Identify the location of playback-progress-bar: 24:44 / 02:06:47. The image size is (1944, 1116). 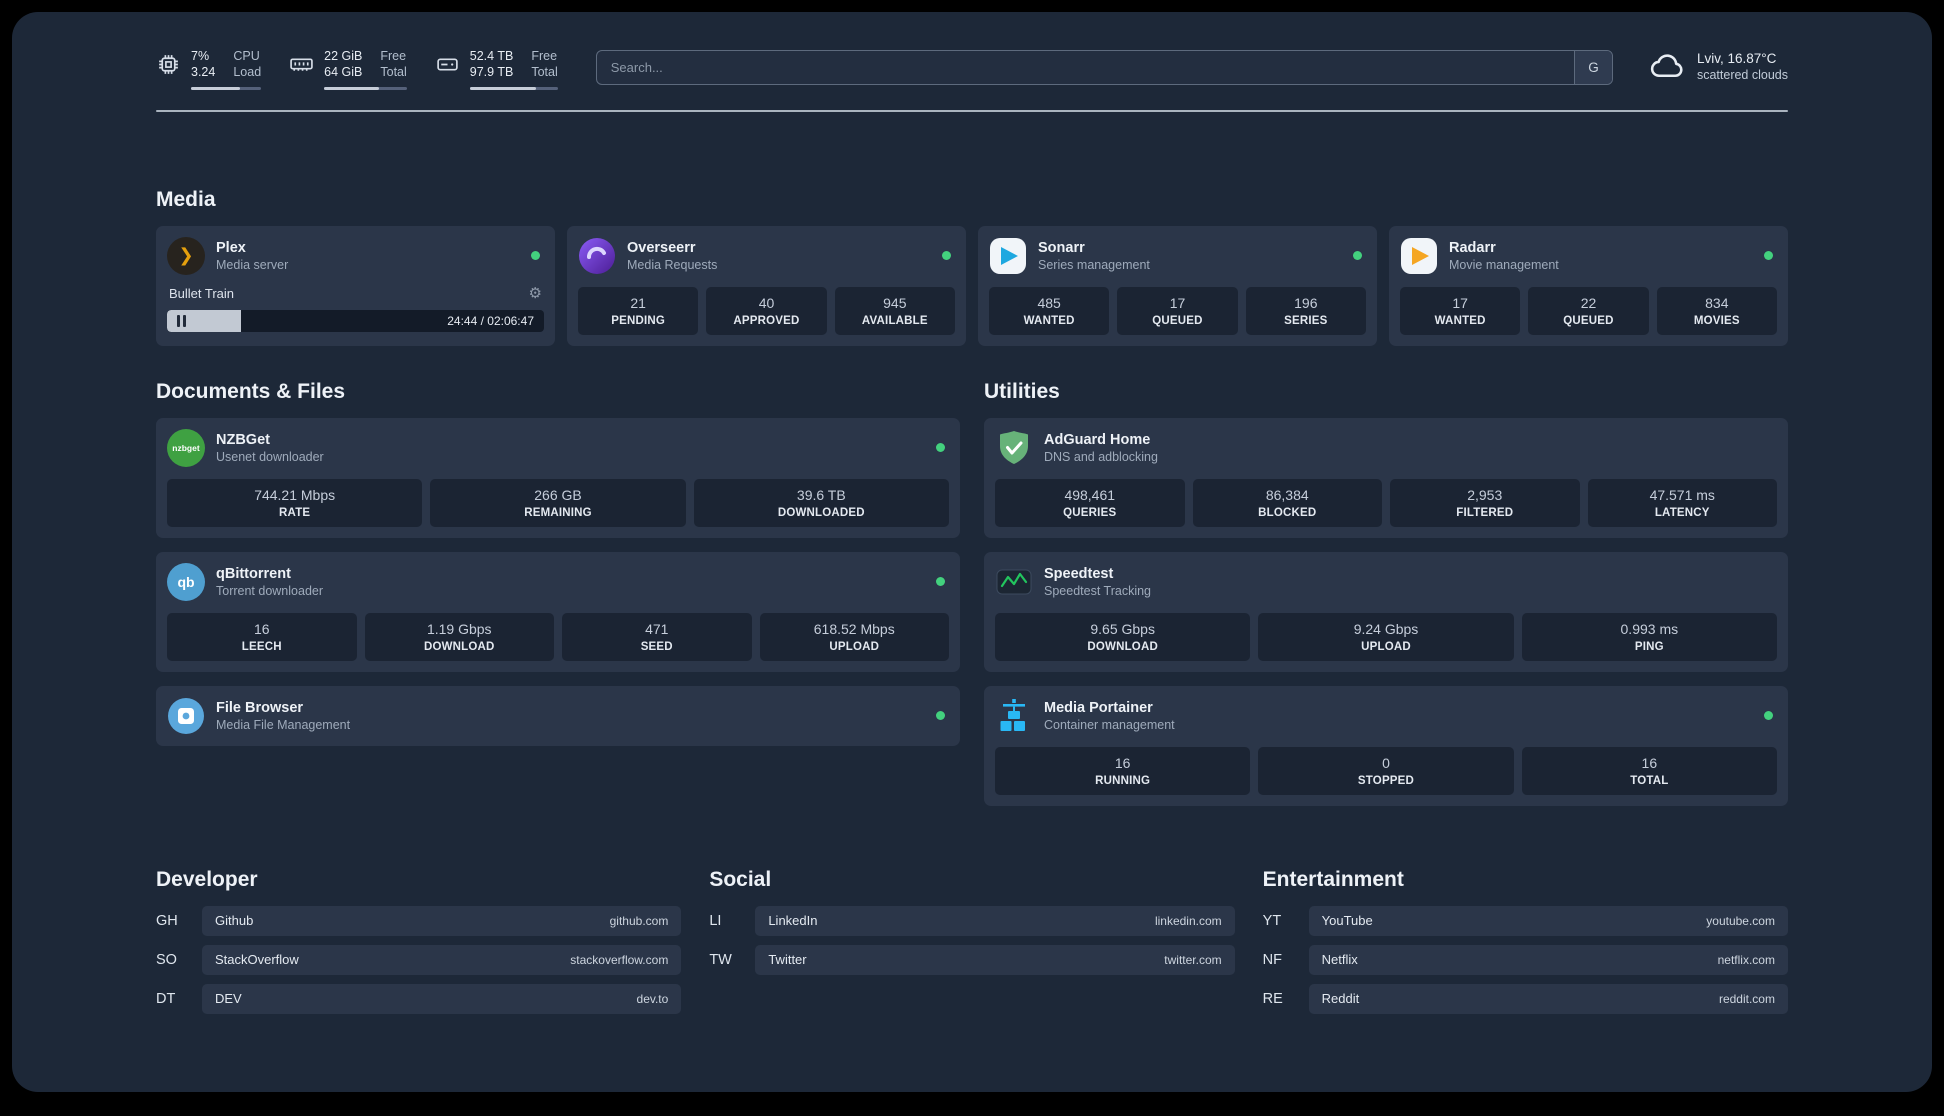
(355, 320).